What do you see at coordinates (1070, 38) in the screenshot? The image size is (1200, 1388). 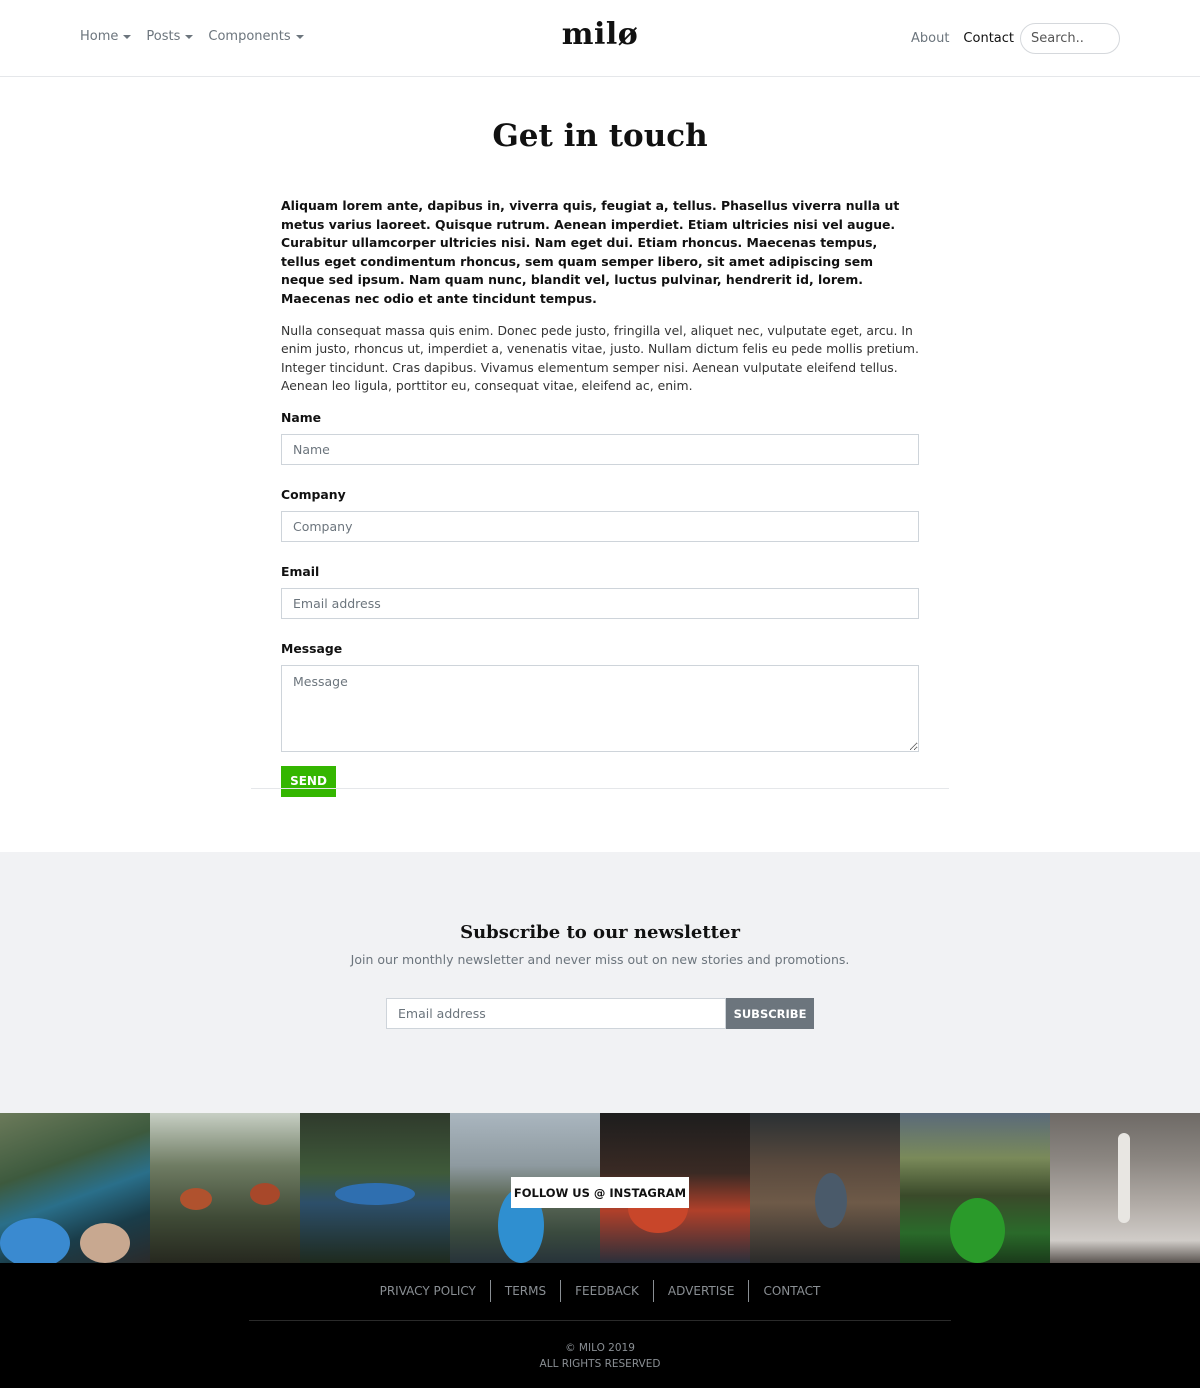 I see `search-input` at bounding box center [1070, 38].